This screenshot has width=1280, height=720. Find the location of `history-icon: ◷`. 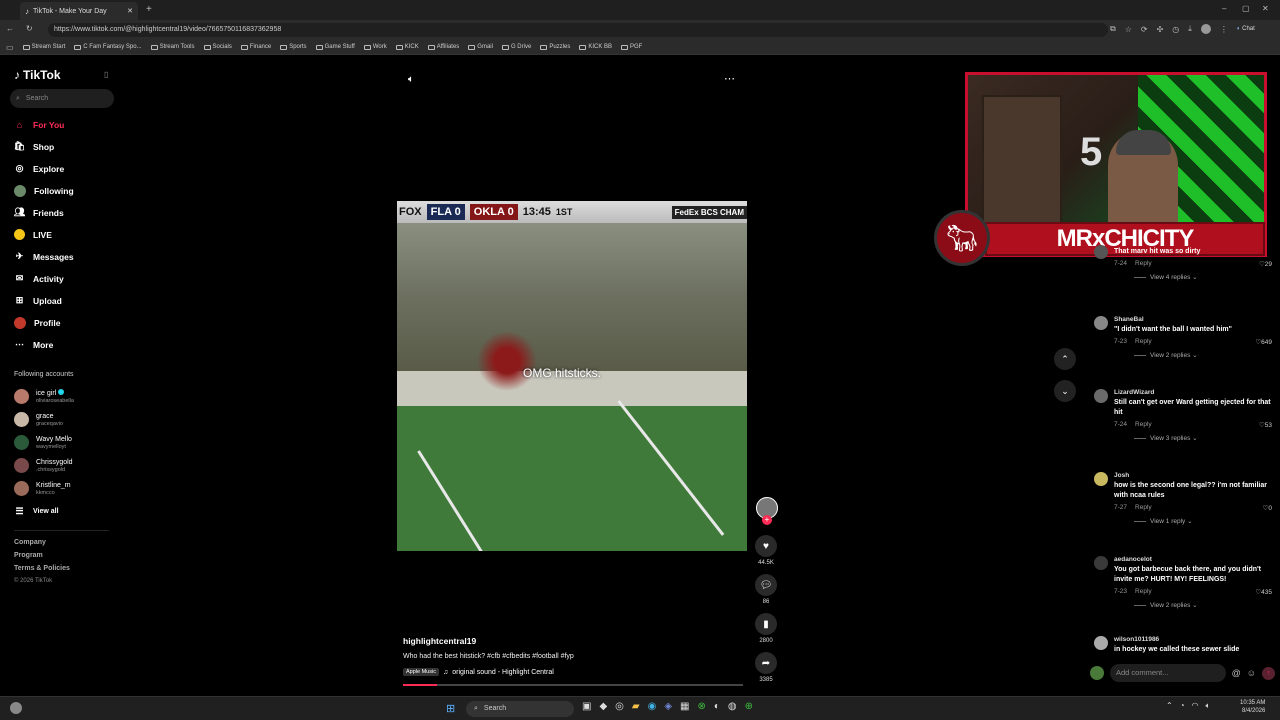

history-icon: ◷ is located at coordinates (1175, 29).